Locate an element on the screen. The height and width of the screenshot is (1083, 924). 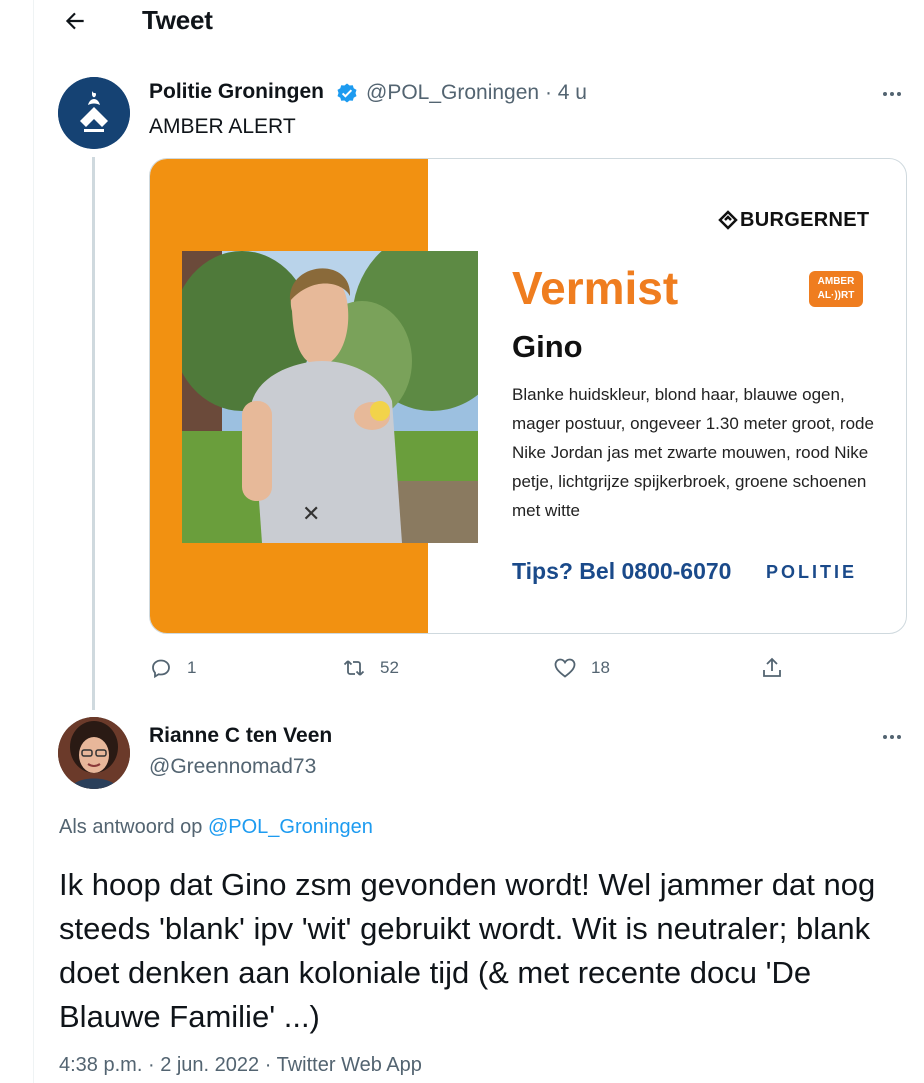
like-icon is located at coordinates (565, 668).